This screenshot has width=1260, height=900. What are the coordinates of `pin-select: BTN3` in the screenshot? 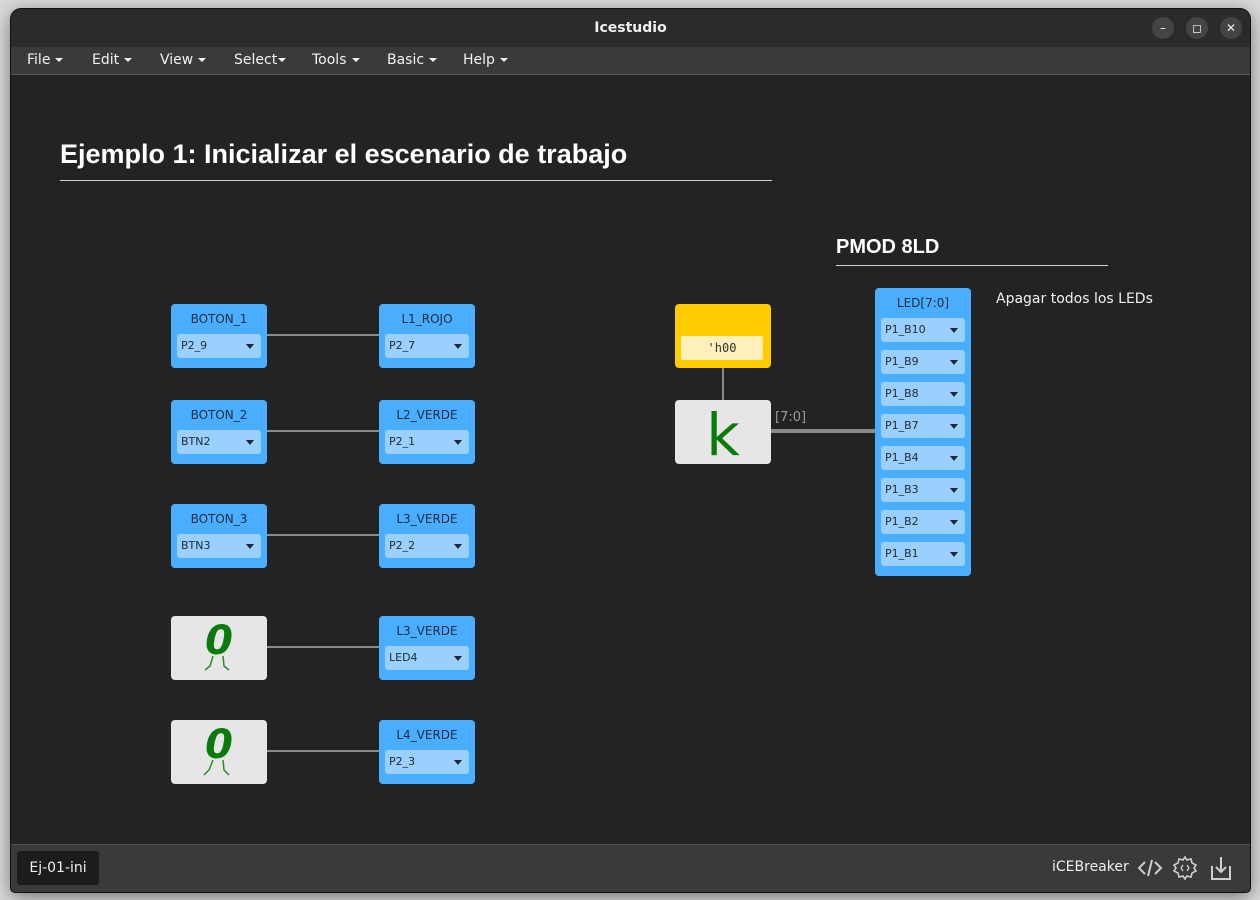 It's located at (219, 546).